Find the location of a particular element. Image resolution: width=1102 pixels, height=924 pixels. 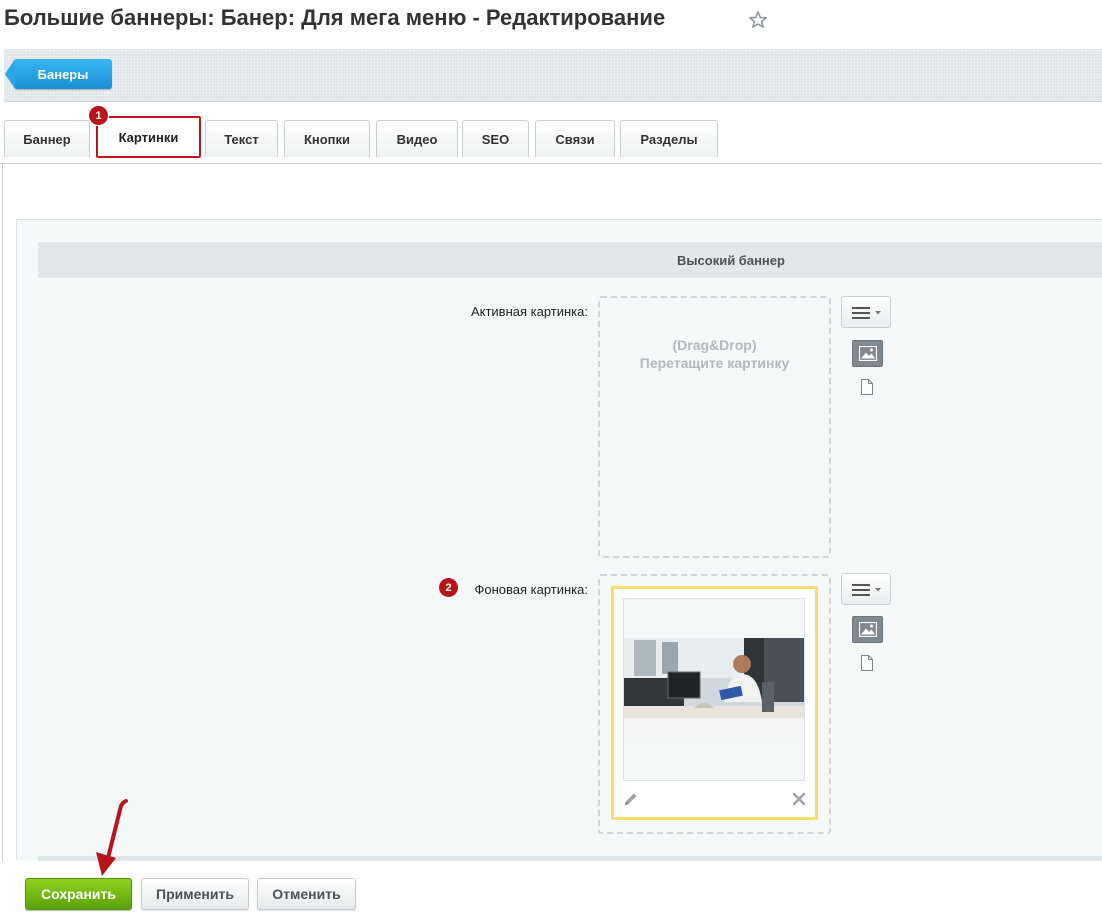

back-to-banners-button: Банеры is located at coordinates (58, 74).